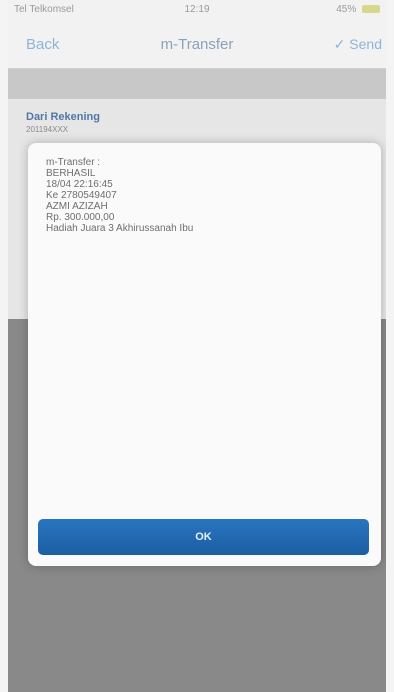  What do you see at coordinates (365, 44) in the screenshot?
I see `send-label: Send` at bounding box center [365, 44].